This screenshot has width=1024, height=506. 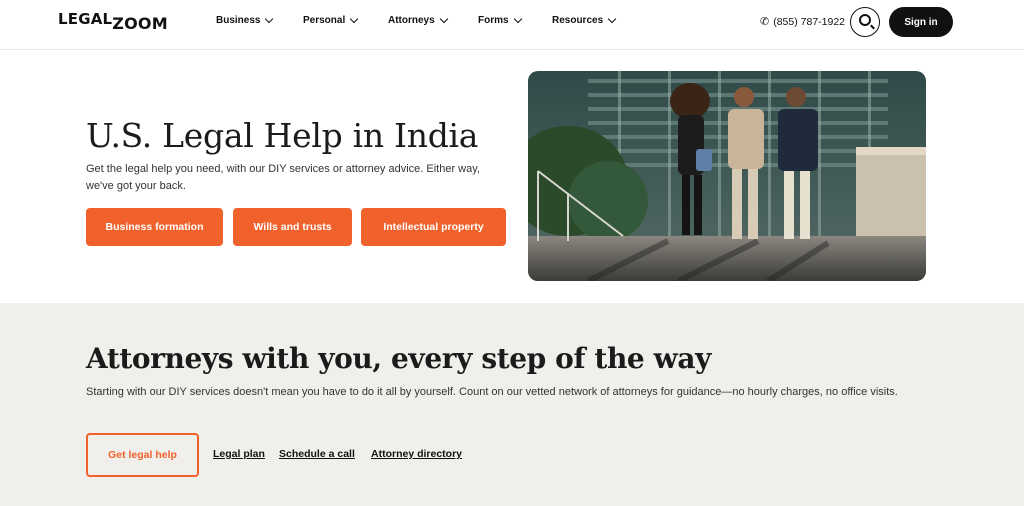 I want to click on nav-forms: Forms, so click(x=500, y=20).